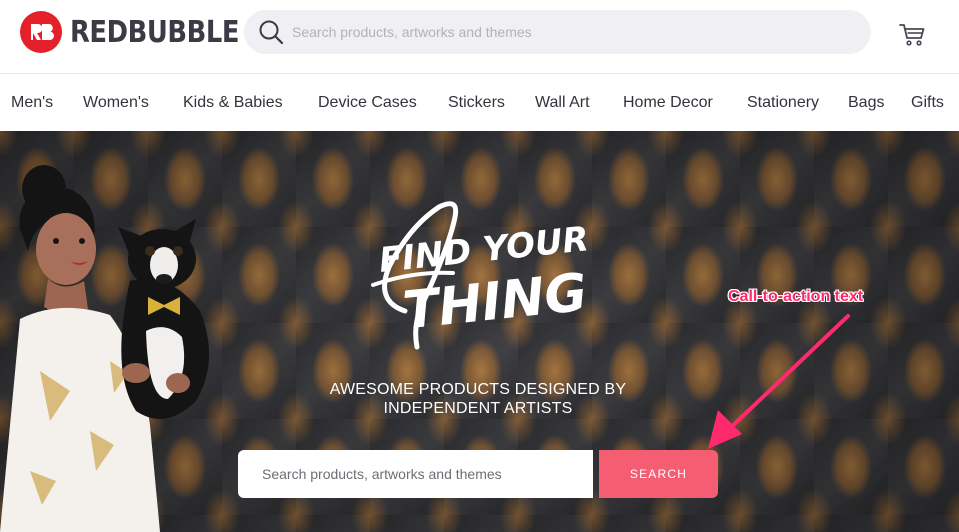  I want to click on hero-headline: FIND YOUR THING, so click(481, 275).